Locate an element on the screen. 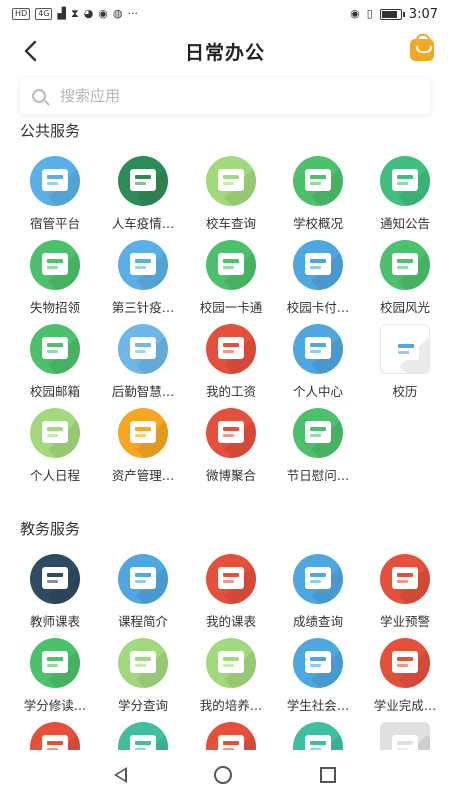  chevron-left-icon is located at coordinates (30, 51).